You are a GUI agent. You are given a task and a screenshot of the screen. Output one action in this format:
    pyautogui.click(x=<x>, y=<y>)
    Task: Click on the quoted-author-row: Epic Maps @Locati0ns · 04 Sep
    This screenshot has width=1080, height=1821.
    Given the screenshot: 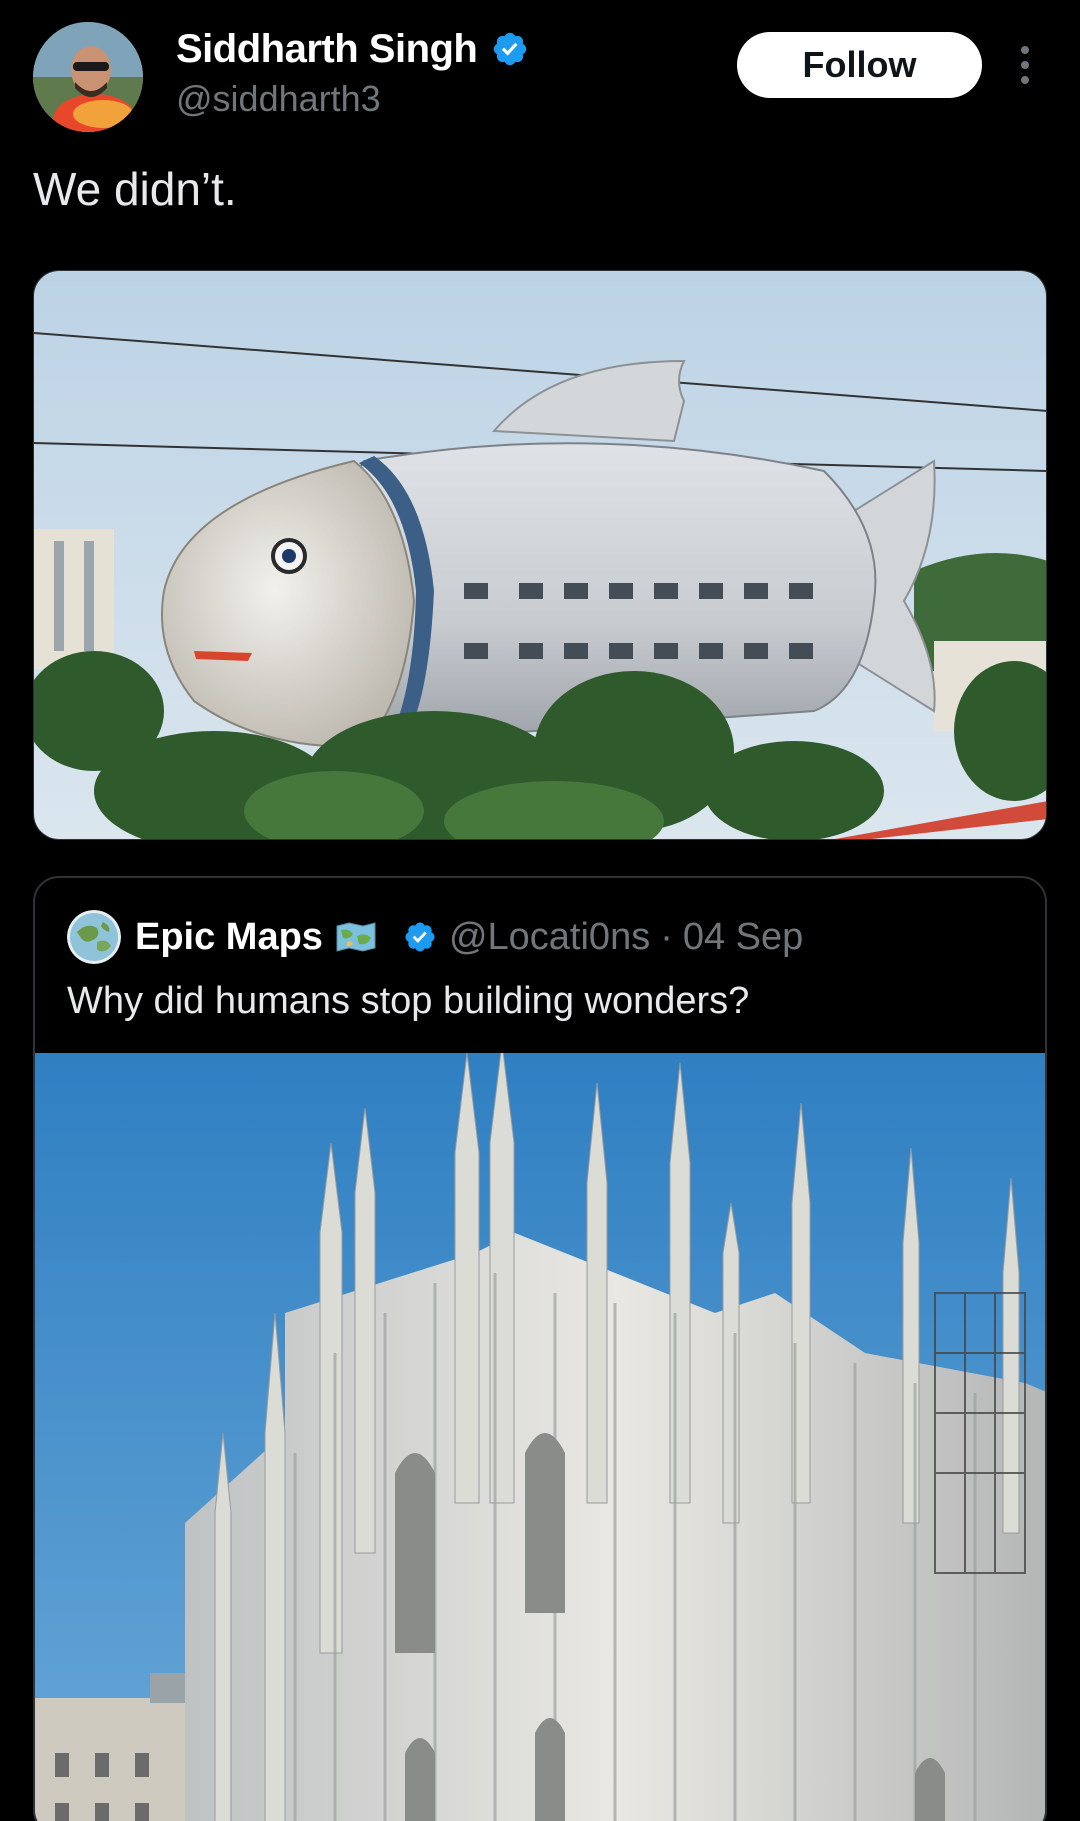 What is the action you would take?
    pyautogui.click(x=469, y=937)
    